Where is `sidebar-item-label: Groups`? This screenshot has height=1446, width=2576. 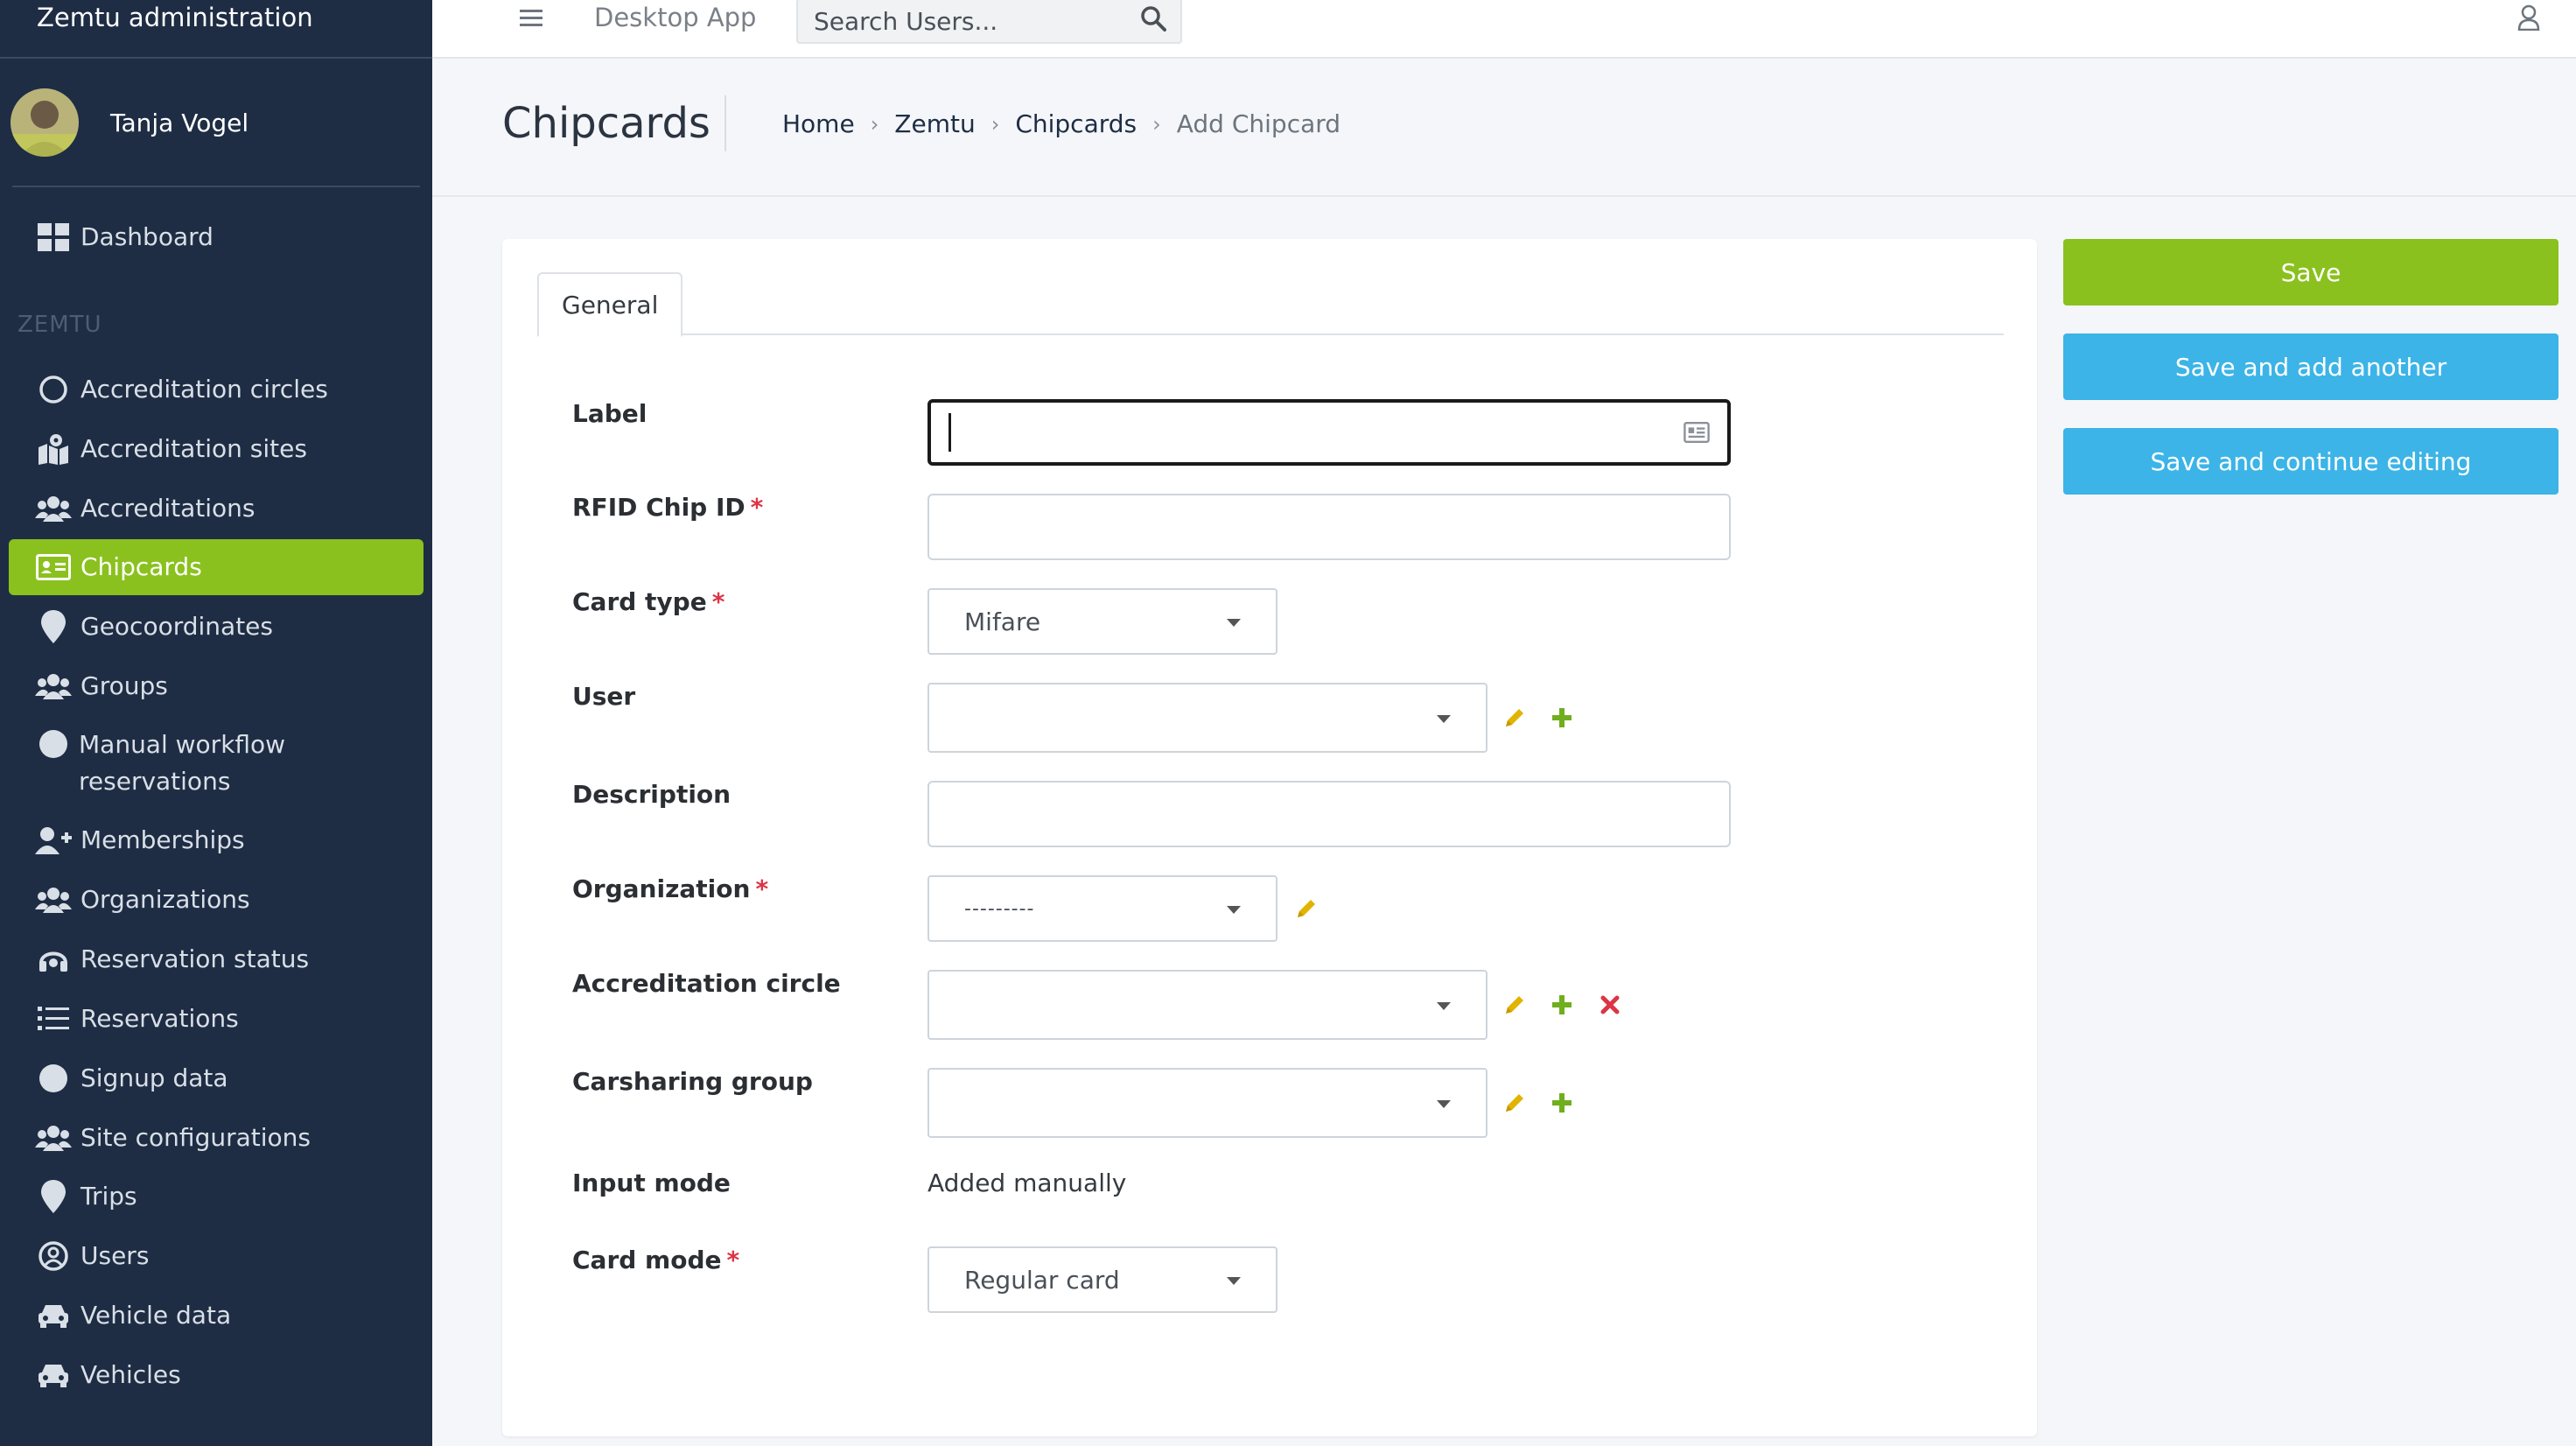
sidebar-item-label: Groups is located at coordinates (124, 685).